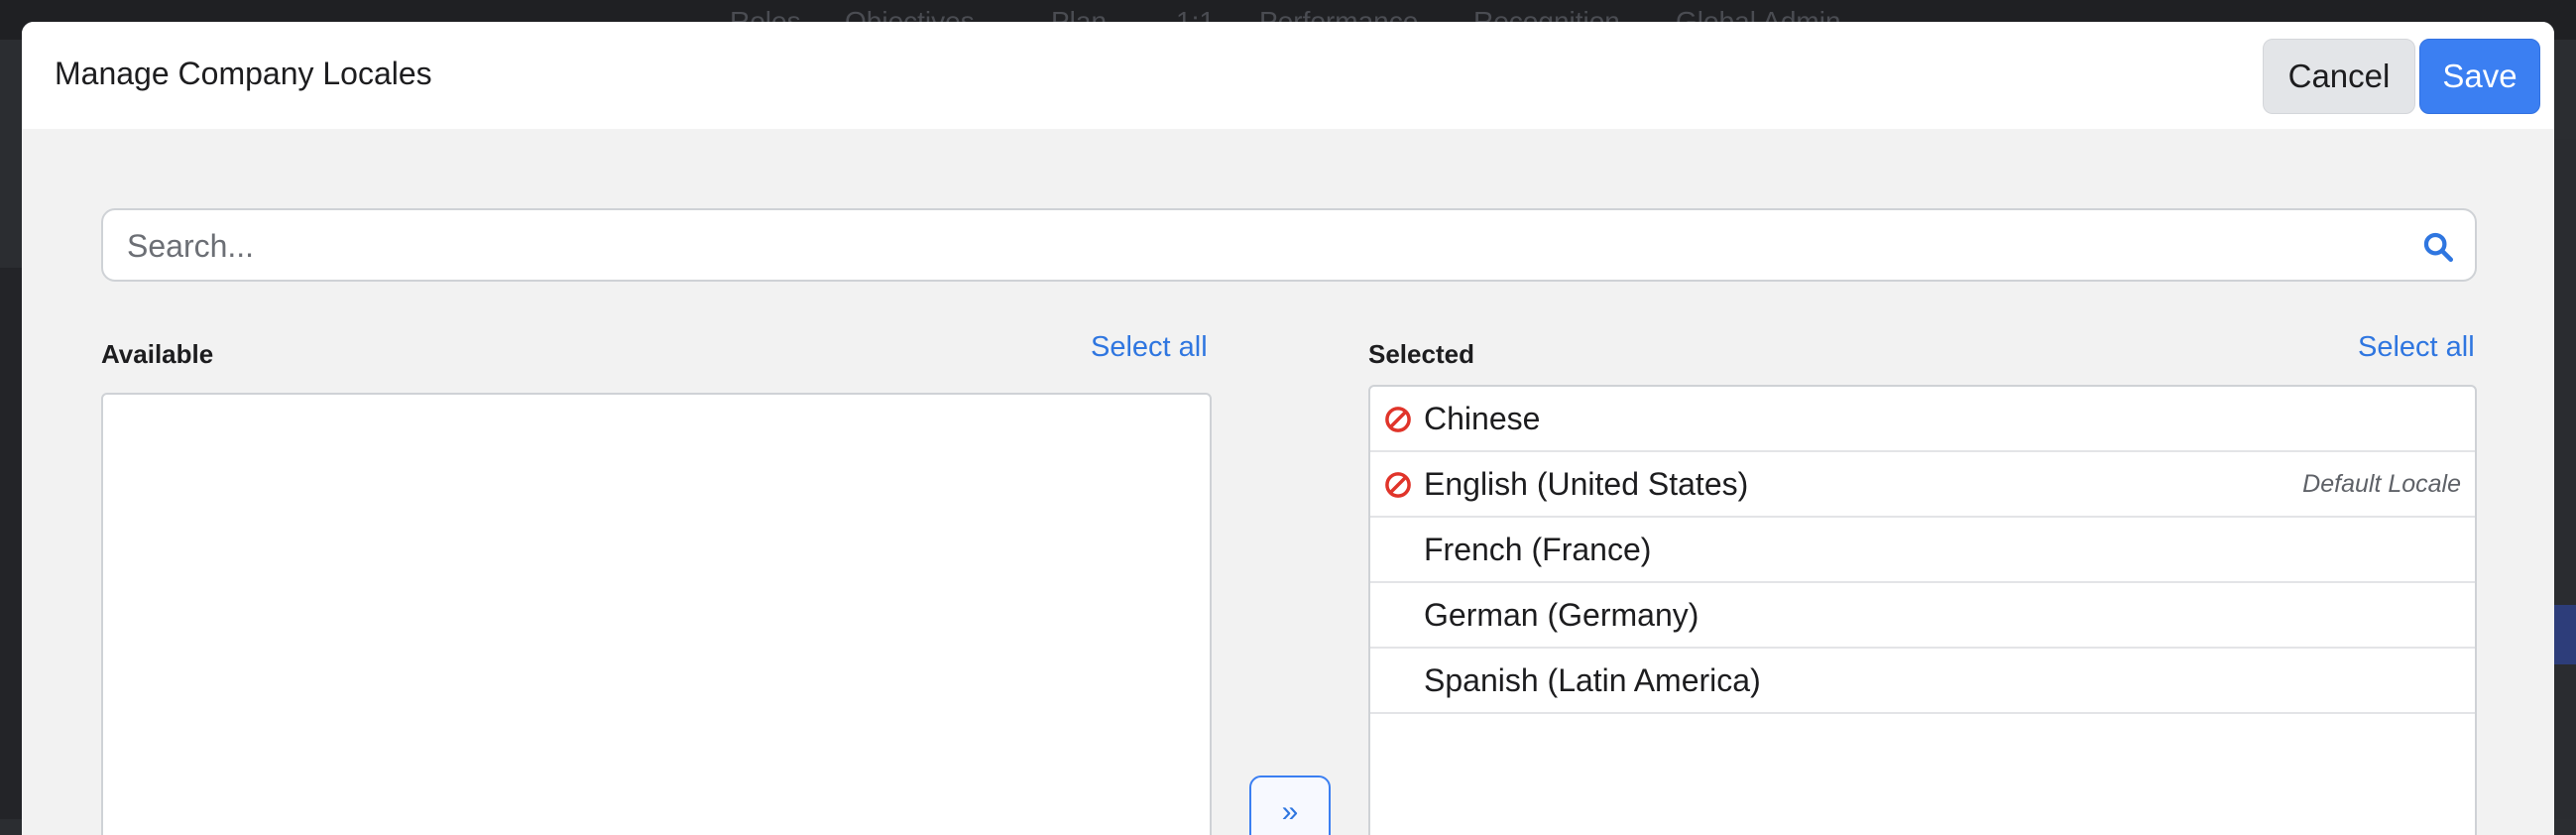 The image size is (2576, 835). Describe the element at coordinates (1149, 347) in the screenshot. I see `available-select-all-link: Select all` at that location.